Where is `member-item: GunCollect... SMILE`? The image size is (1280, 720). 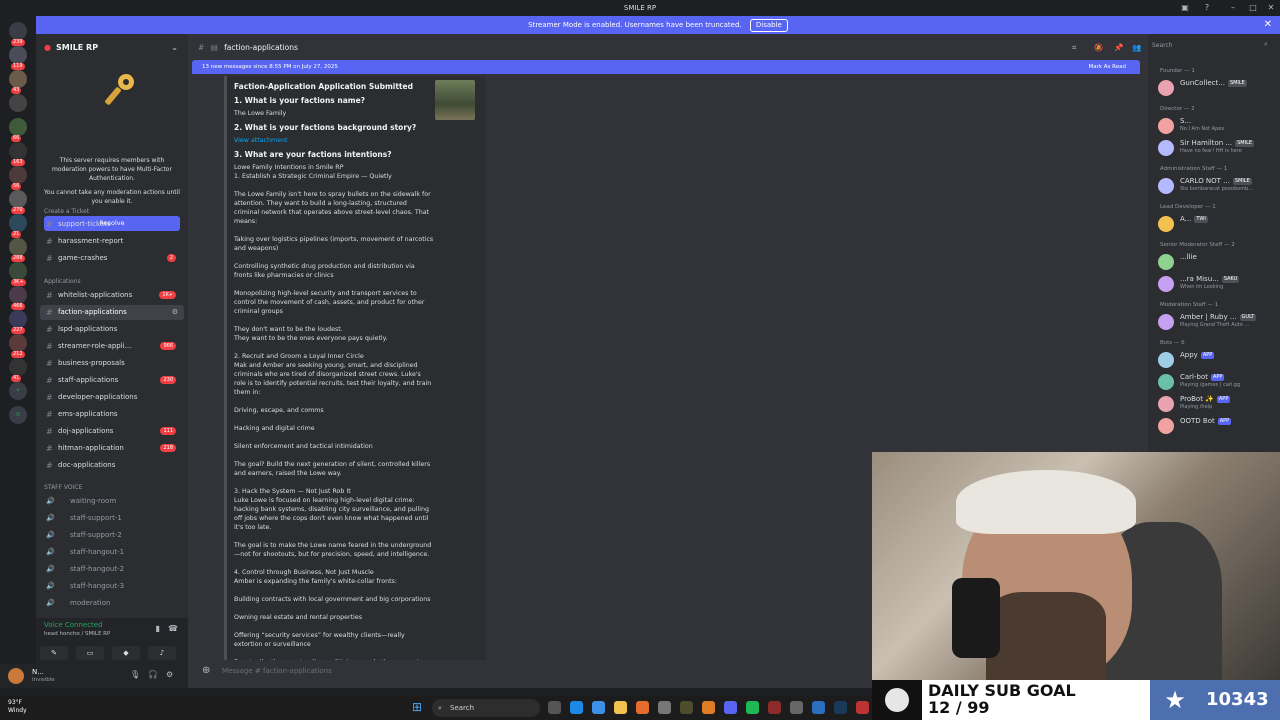
member-item: GunCollect... SMILE is located at coordinates (1219, 87).